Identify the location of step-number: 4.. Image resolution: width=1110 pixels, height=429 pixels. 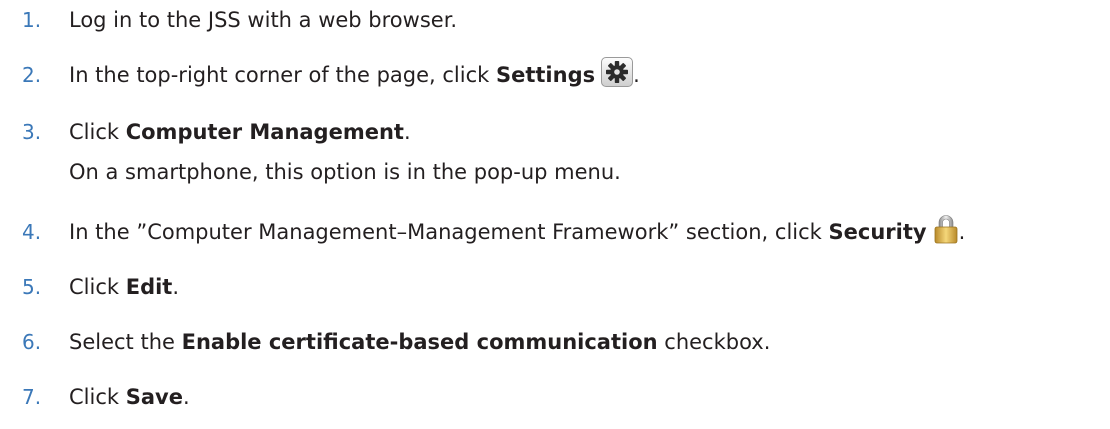
(32, 232).